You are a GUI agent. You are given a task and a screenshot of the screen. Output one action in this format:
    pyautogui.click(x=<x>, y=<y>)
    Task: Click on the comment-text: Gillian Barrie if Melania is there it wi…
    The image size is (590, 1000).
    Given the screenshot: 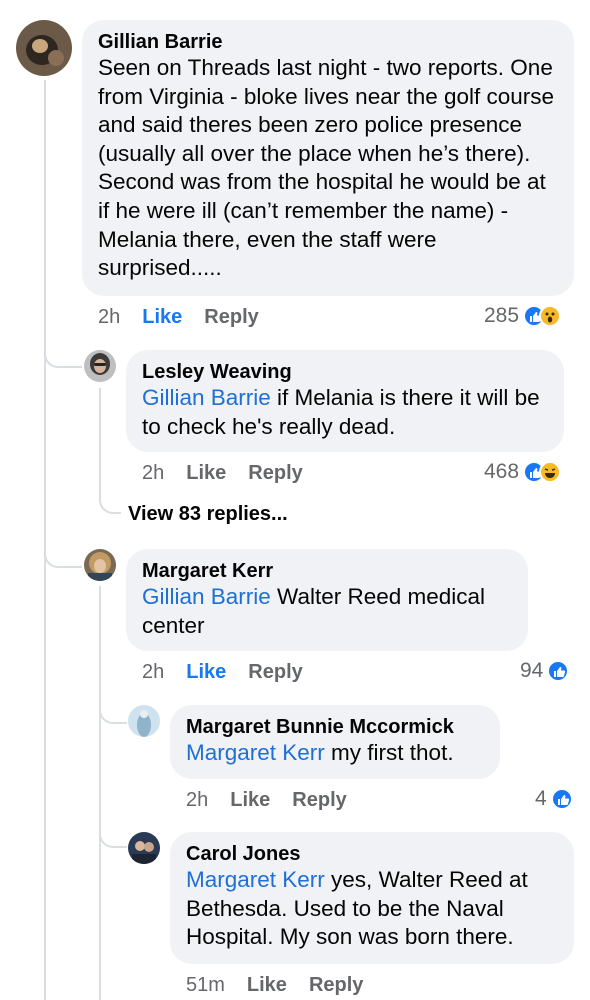 What is the action you would take?
    pyautogui.click(x=345, y=412)
    